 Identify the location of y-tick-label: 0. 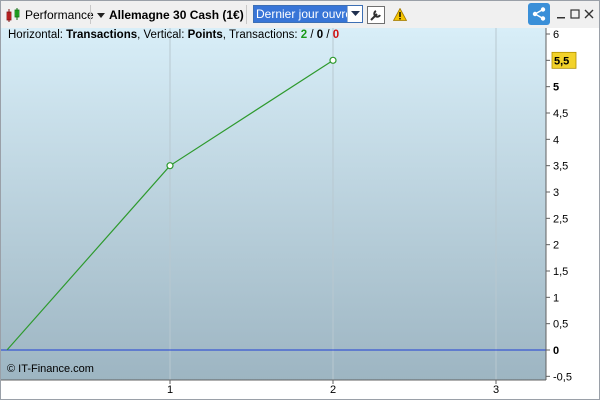
(556, 351).